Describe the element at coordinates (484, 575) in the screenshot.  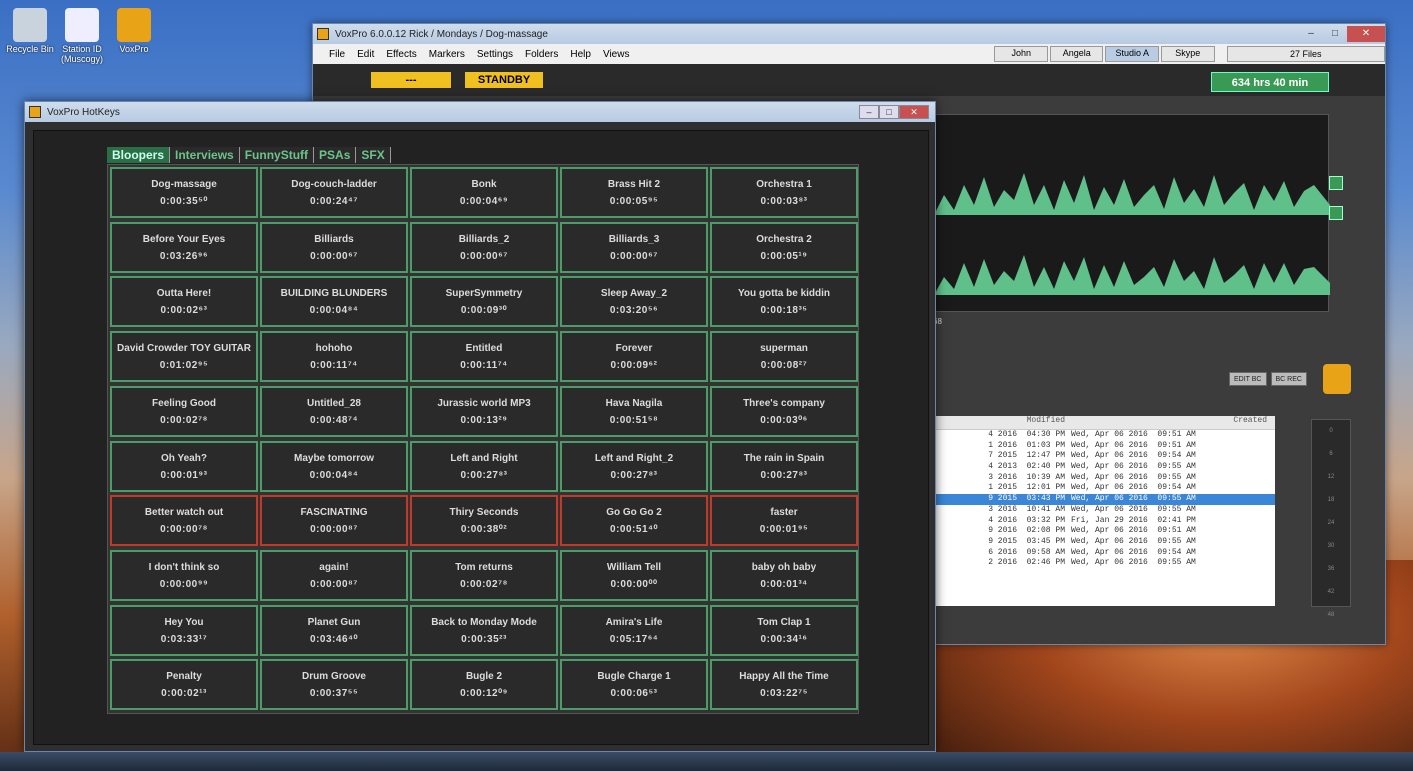
I see `hotkey-cell: Tom returns 0:00:02⁷⁸` at that location.